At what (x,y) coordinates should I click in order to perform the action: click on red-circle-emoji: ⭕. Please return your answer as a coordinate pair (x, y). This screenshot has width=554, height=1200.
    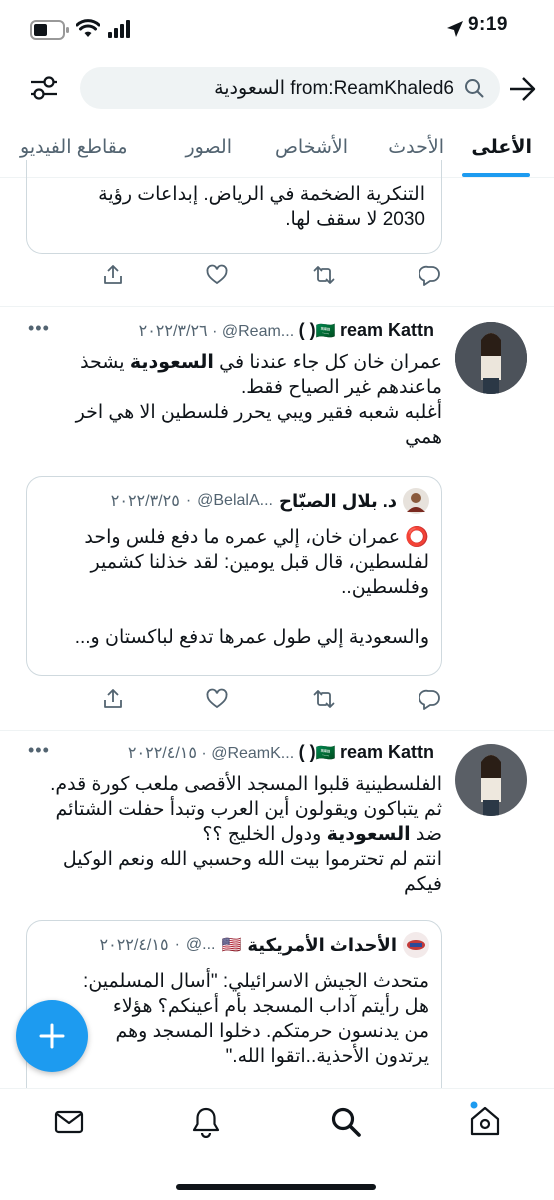
    Looking at the image, I should click on (417, 537).